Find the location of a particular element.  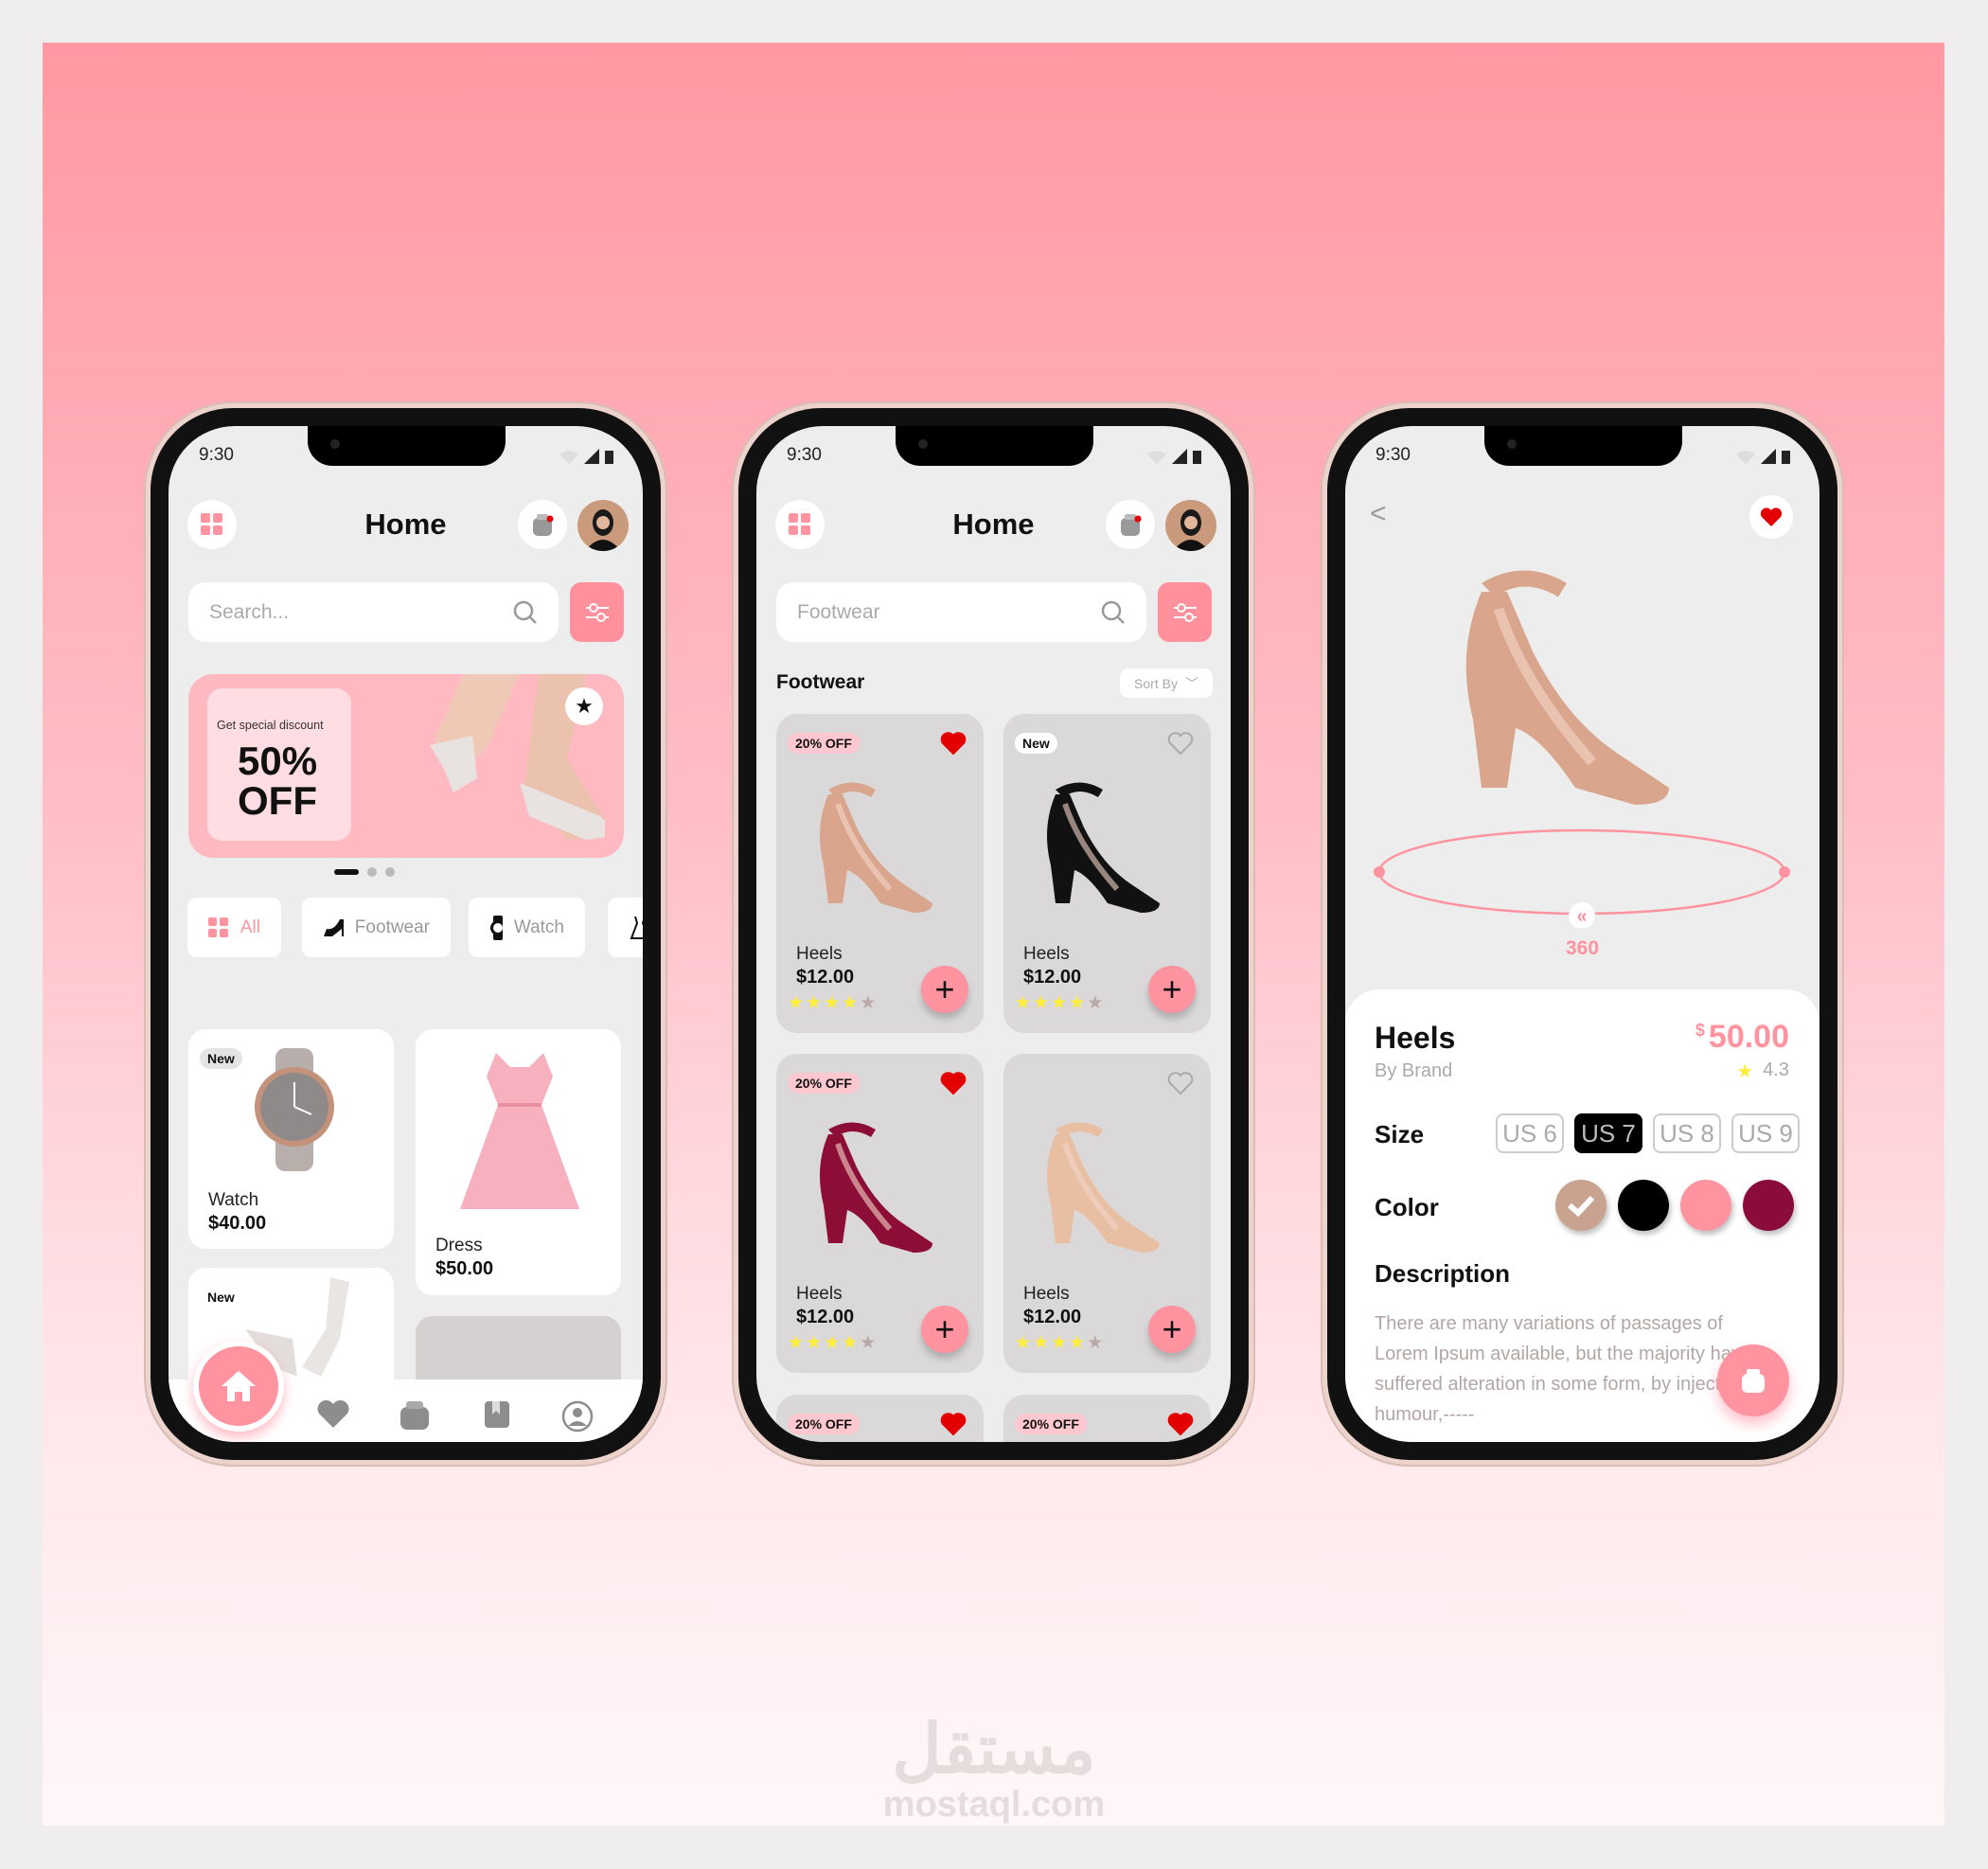

back-button: < is located at coordinates (1378, 514).